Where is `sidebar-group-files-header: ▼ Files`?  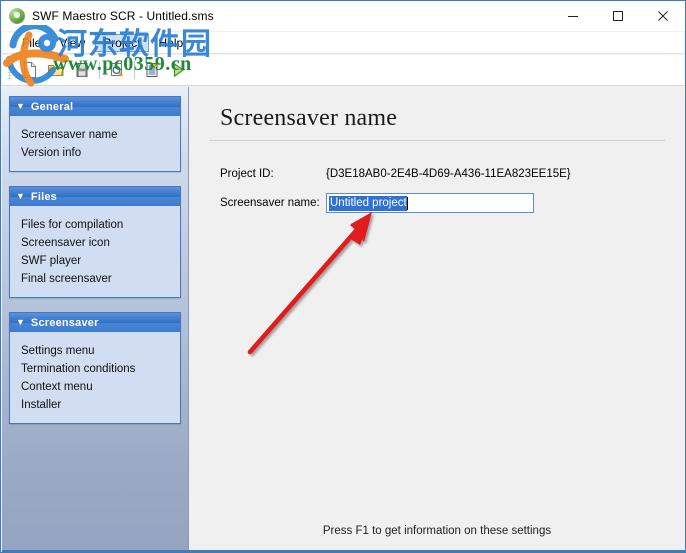
sidebar-group-files-header: ▼ Files is located at coordinates (95, 196).